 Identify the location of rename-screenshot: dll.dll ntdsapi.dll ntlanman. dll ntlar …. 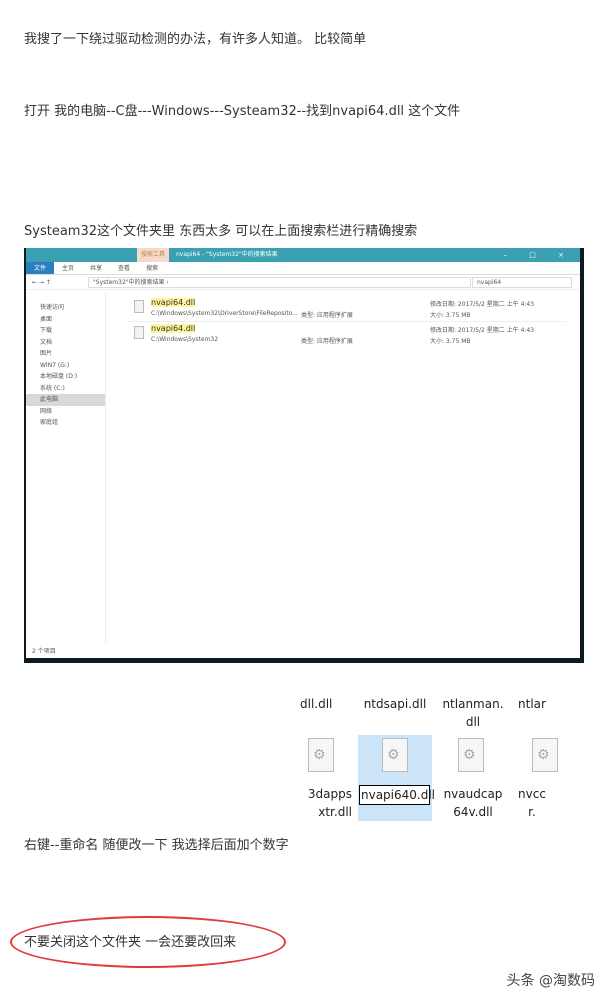
(429, 773).